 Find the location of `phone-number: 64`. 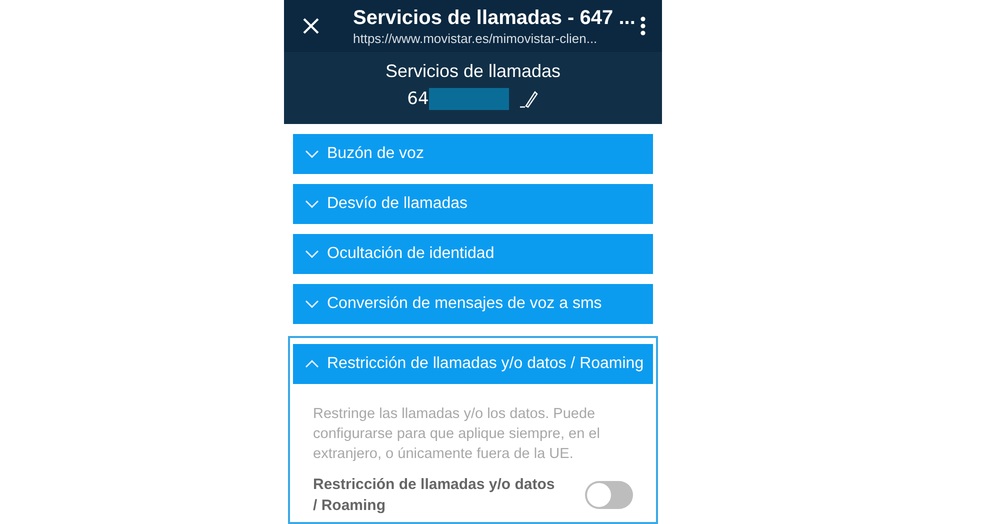

phone-number: 64 is located at coordinates (418, 99).